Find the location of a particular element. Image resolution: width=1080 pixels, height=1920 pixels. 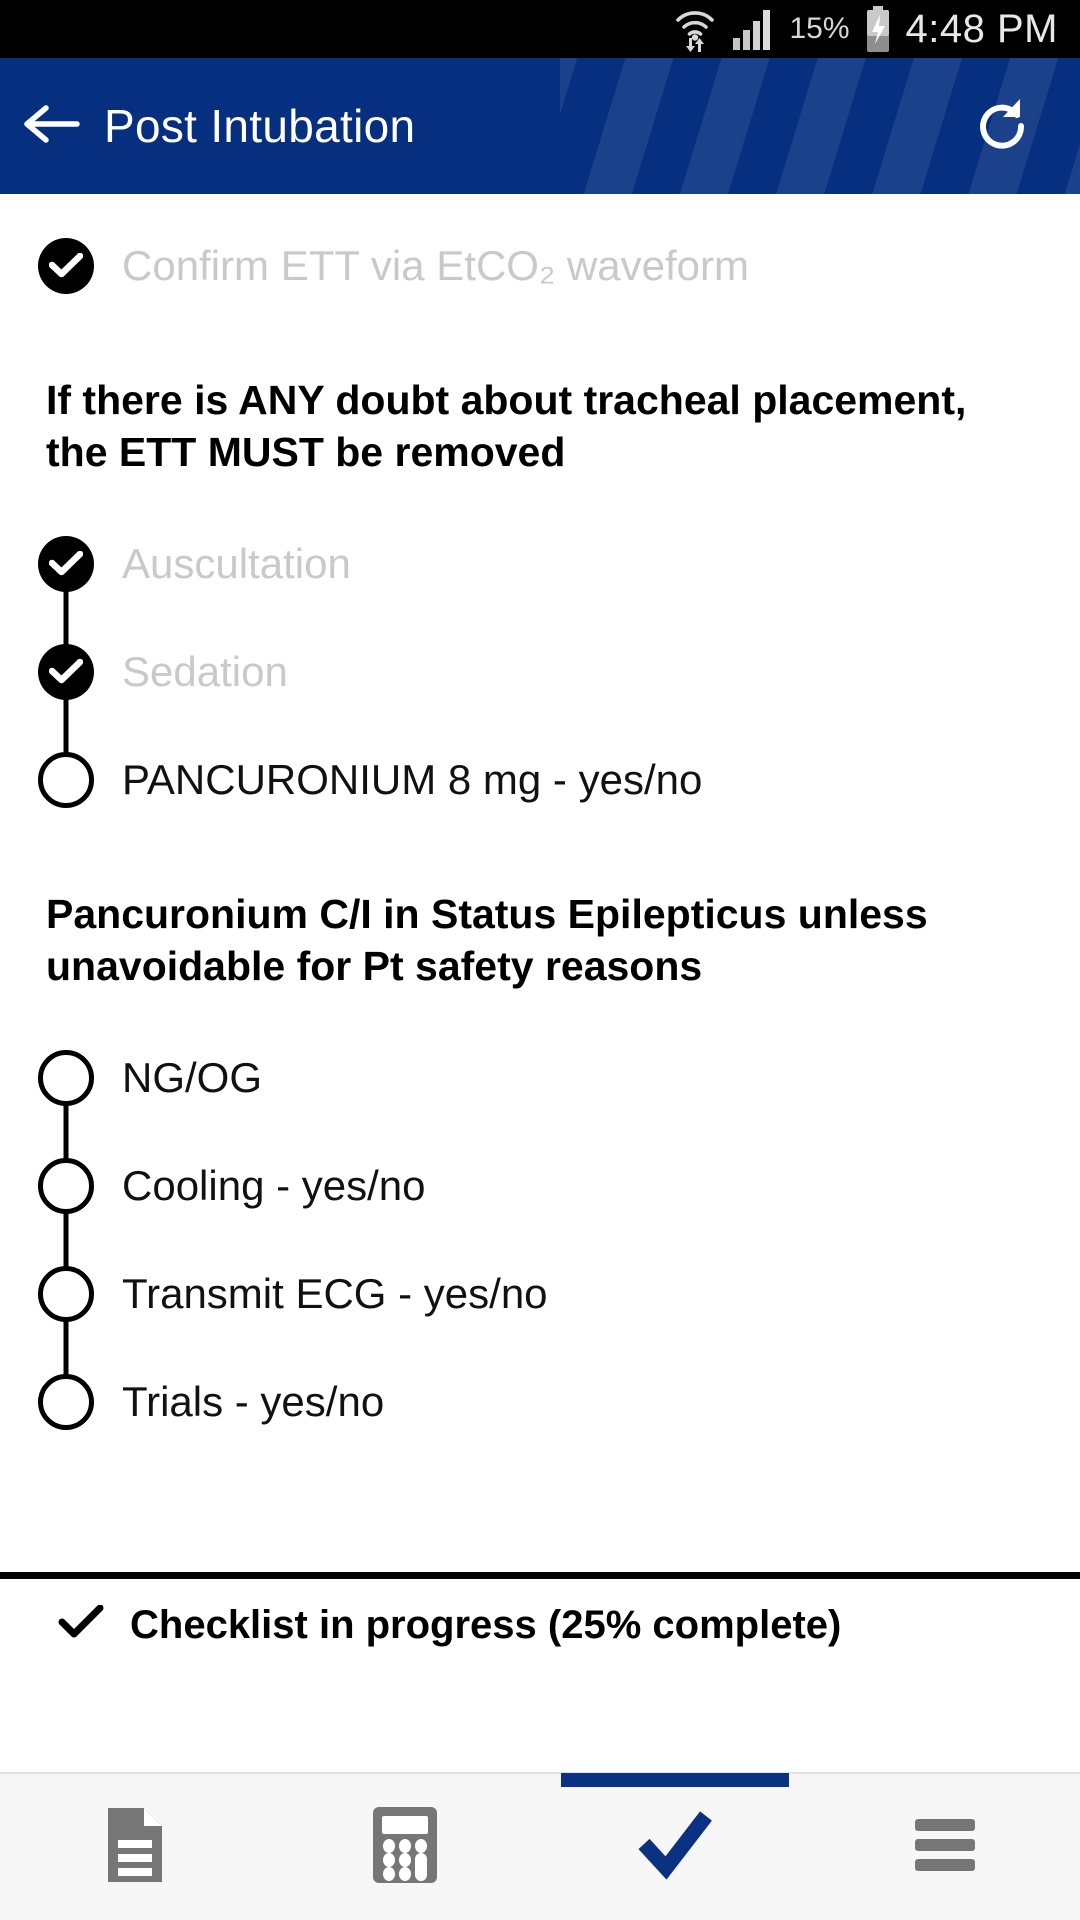

refresh-button is located at coordinates (1002, 126).